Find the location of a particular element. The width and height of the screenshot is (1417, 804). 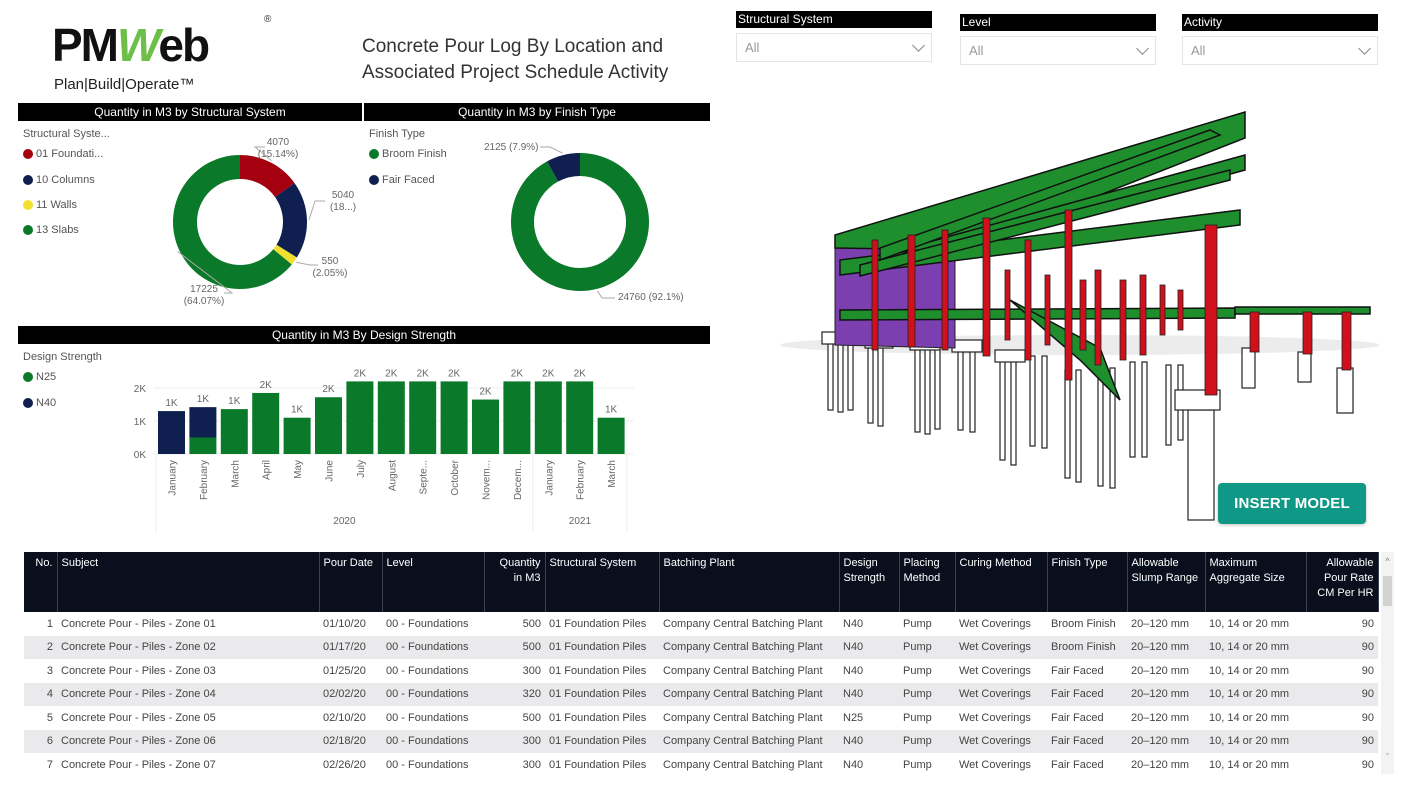

column-header: No. is located at coordinates (41, 582).